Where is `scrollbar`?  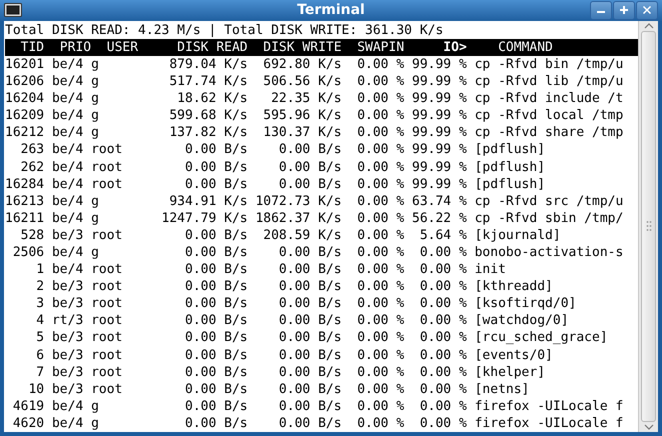 scrollbar is located at coordinates (648, 226).